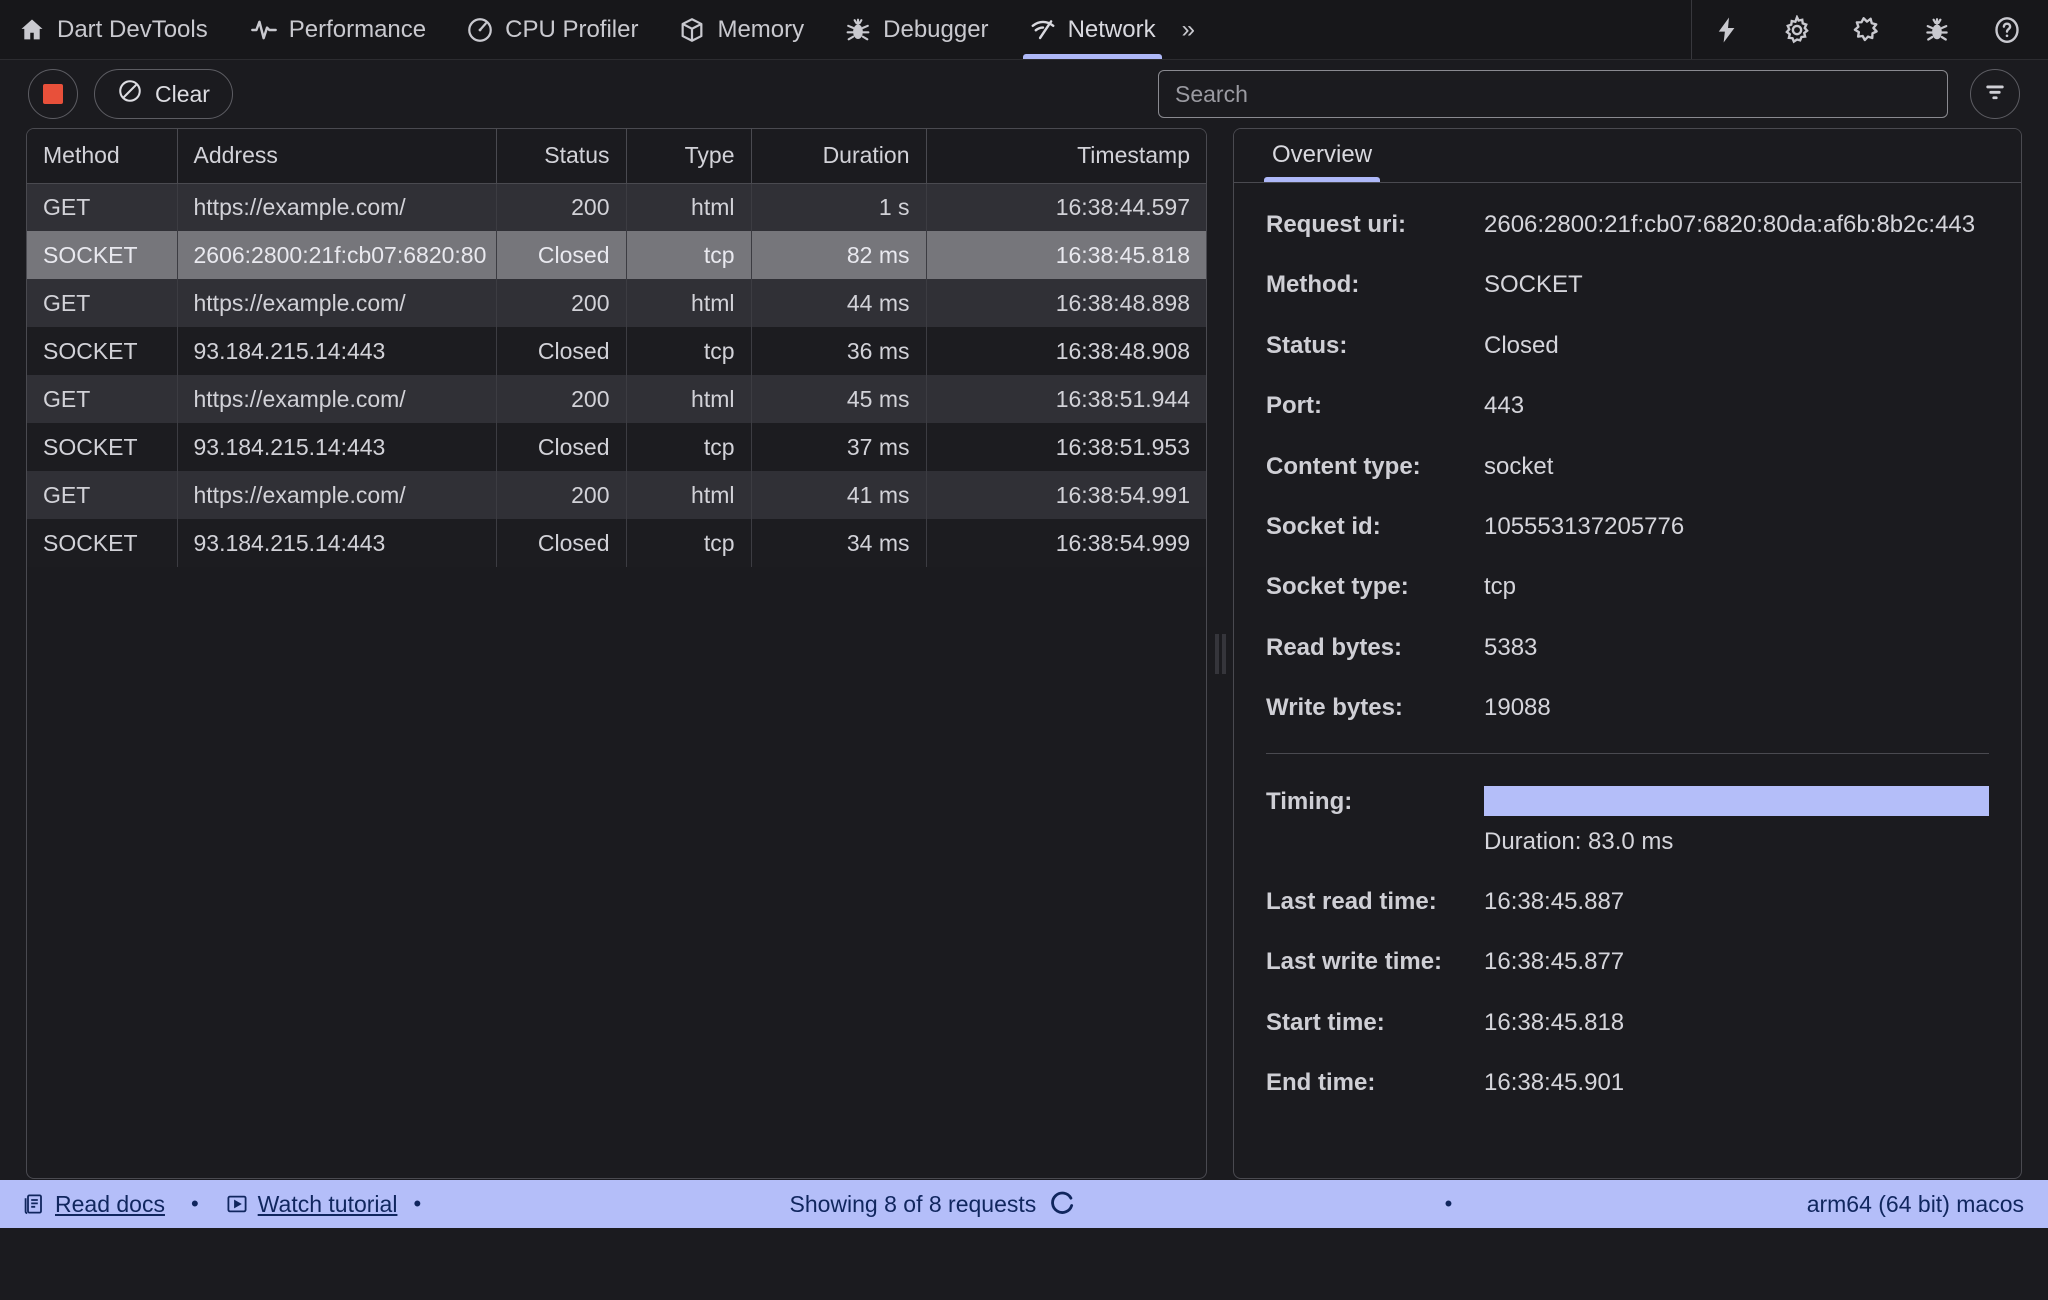 This screenshot has width=2048, height=1300. What do you see at coordinates (839, 351) in the screenshot?
I see `cell-duration: 36 ms` at bounding box center [839, 351].